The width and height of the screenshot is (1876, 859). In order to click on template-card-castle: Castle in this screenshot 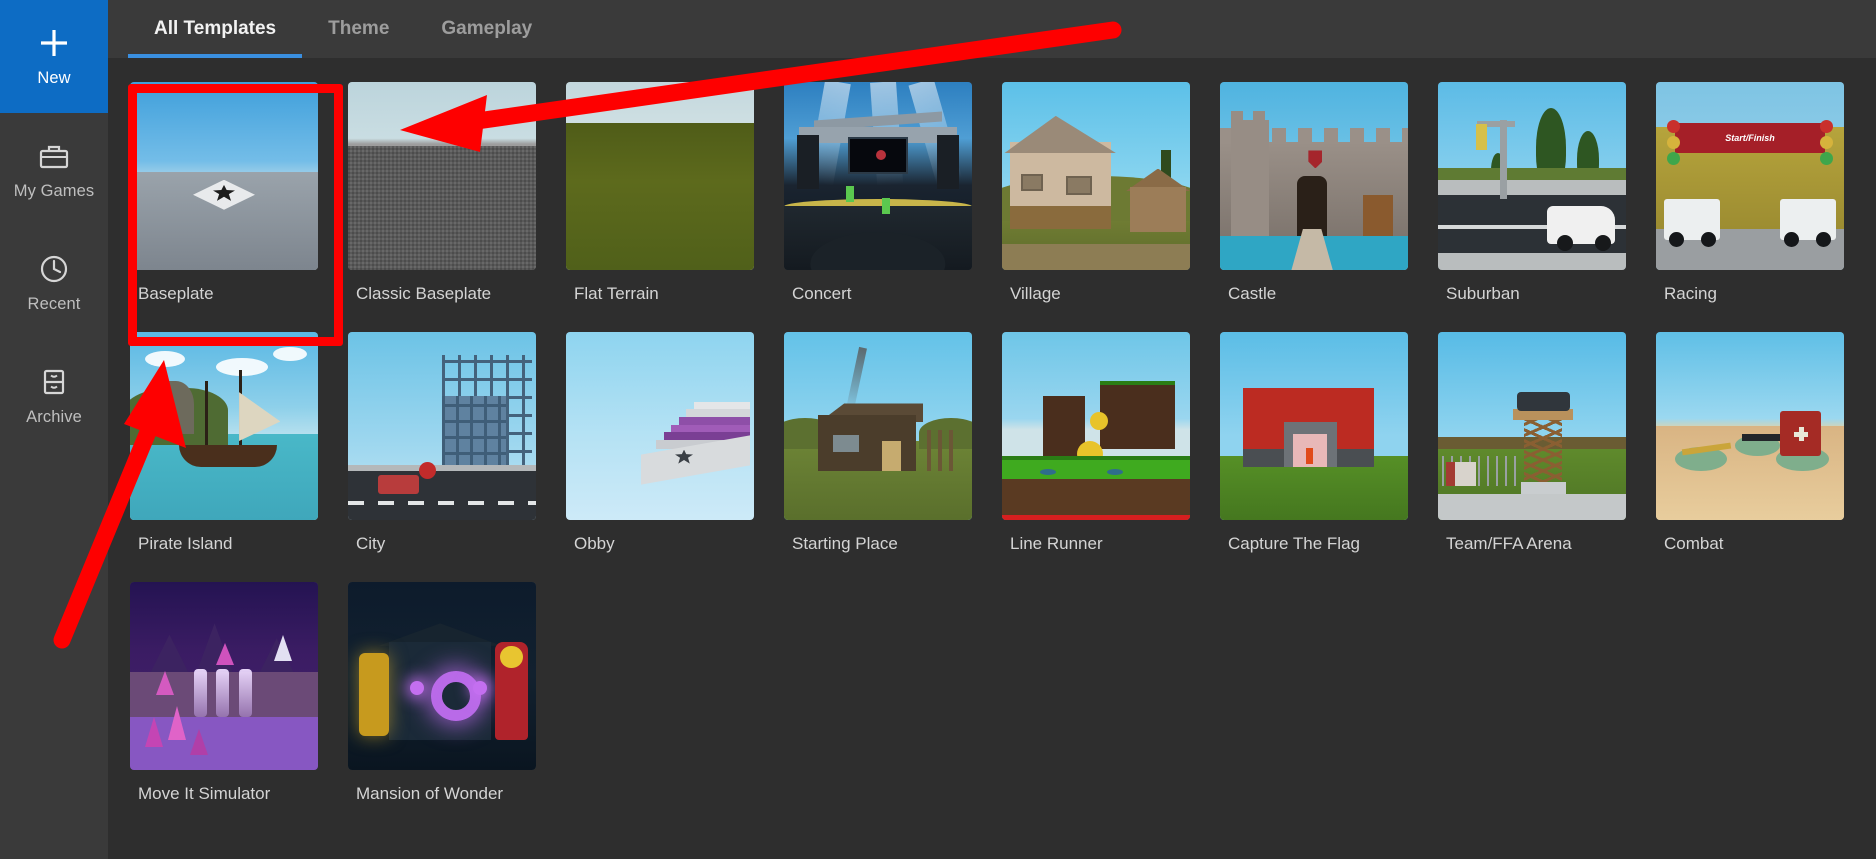, I will do `click(1329, 207)`.